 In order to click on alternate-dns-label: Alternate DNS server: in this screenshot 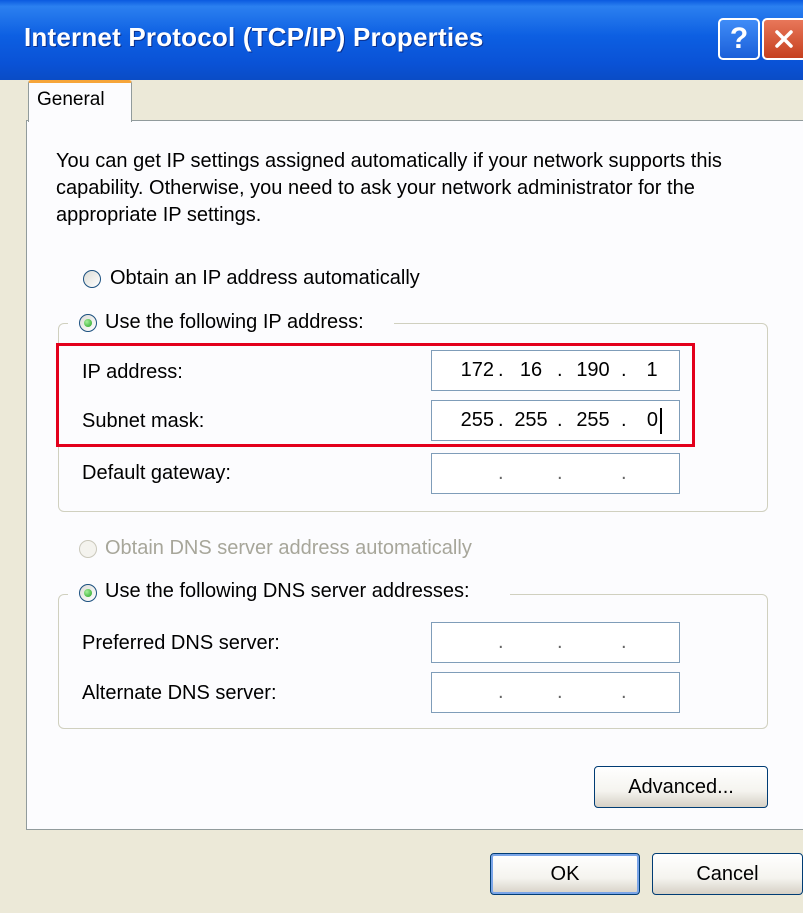, I will do `click(179, 693)`.